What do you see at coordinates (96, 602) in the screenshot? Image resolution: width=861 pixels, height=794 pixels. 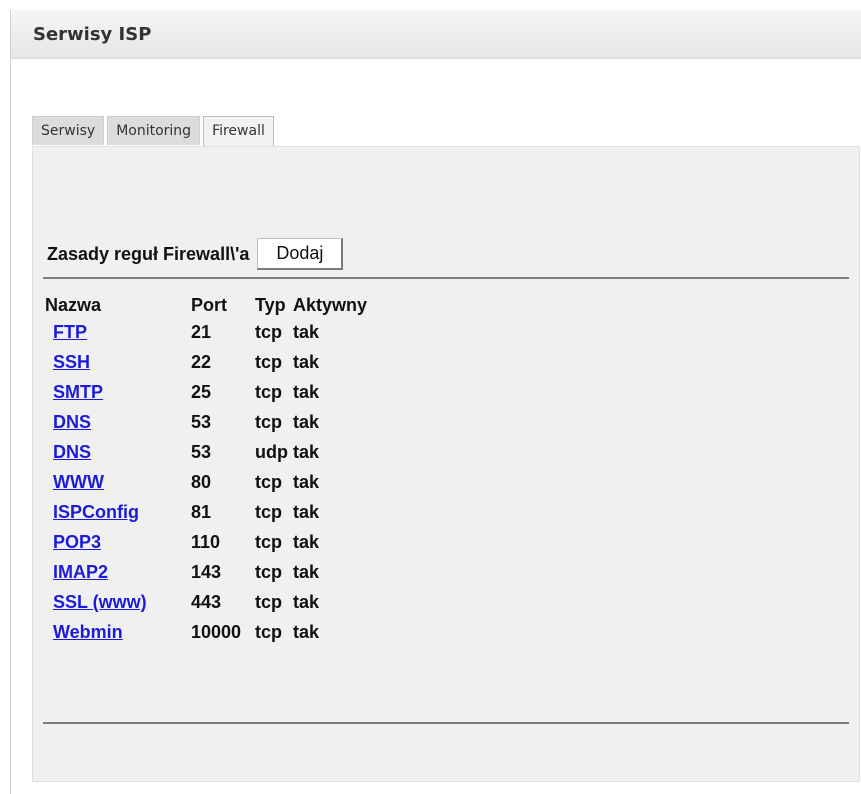 I see `rule-link-ssl-www: SSL (www)` at bounding box center [96, 602].